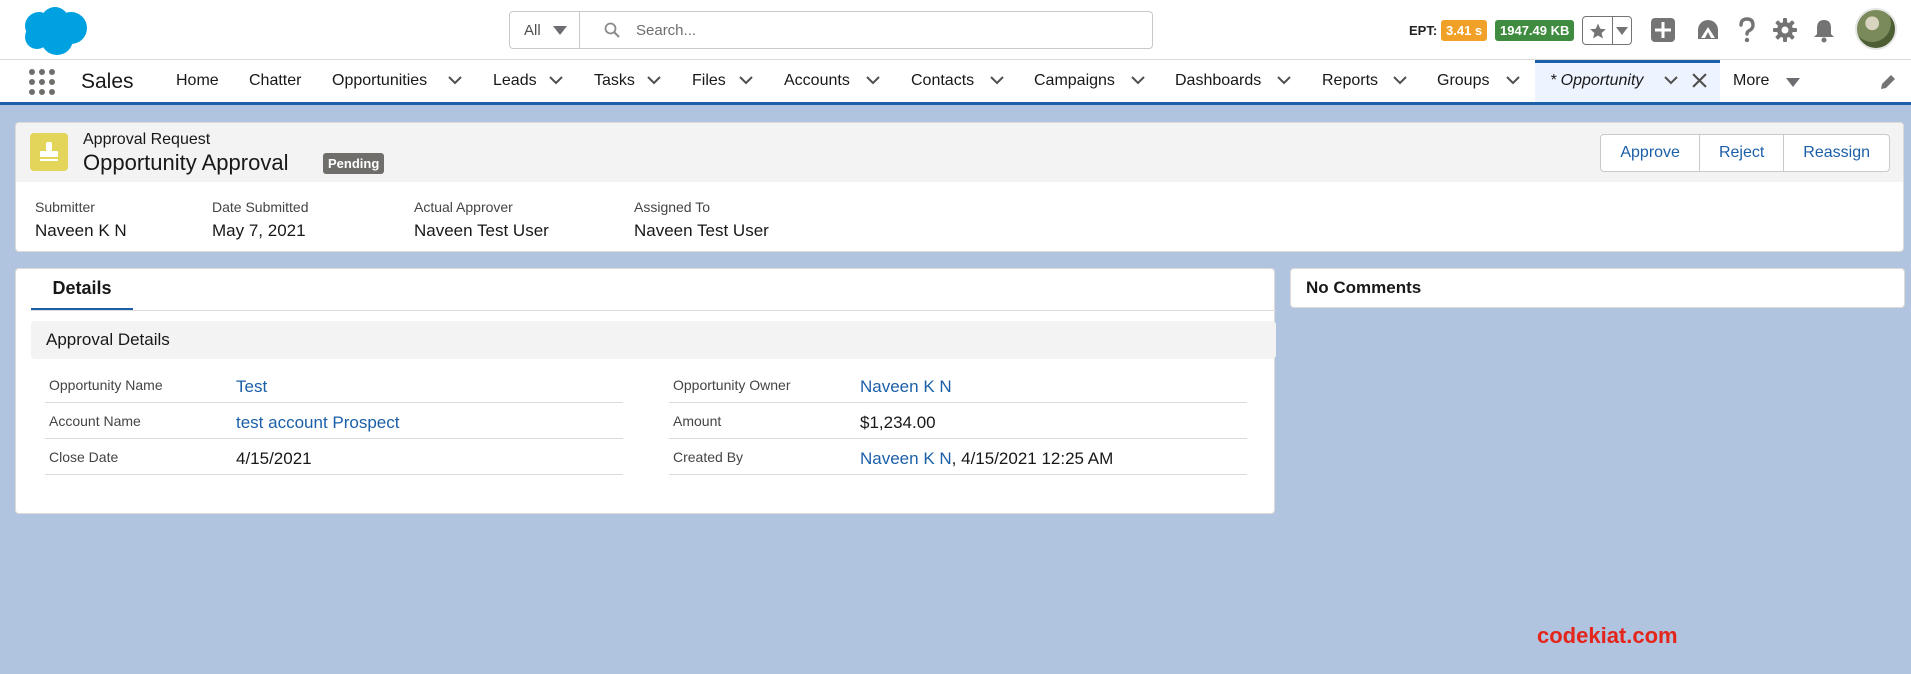 The width and height of the screenshot is (1911, 674). Describe the element at coordinates (1597, 288) in the screenshot. I see `comments-card: No Comments` at that location.